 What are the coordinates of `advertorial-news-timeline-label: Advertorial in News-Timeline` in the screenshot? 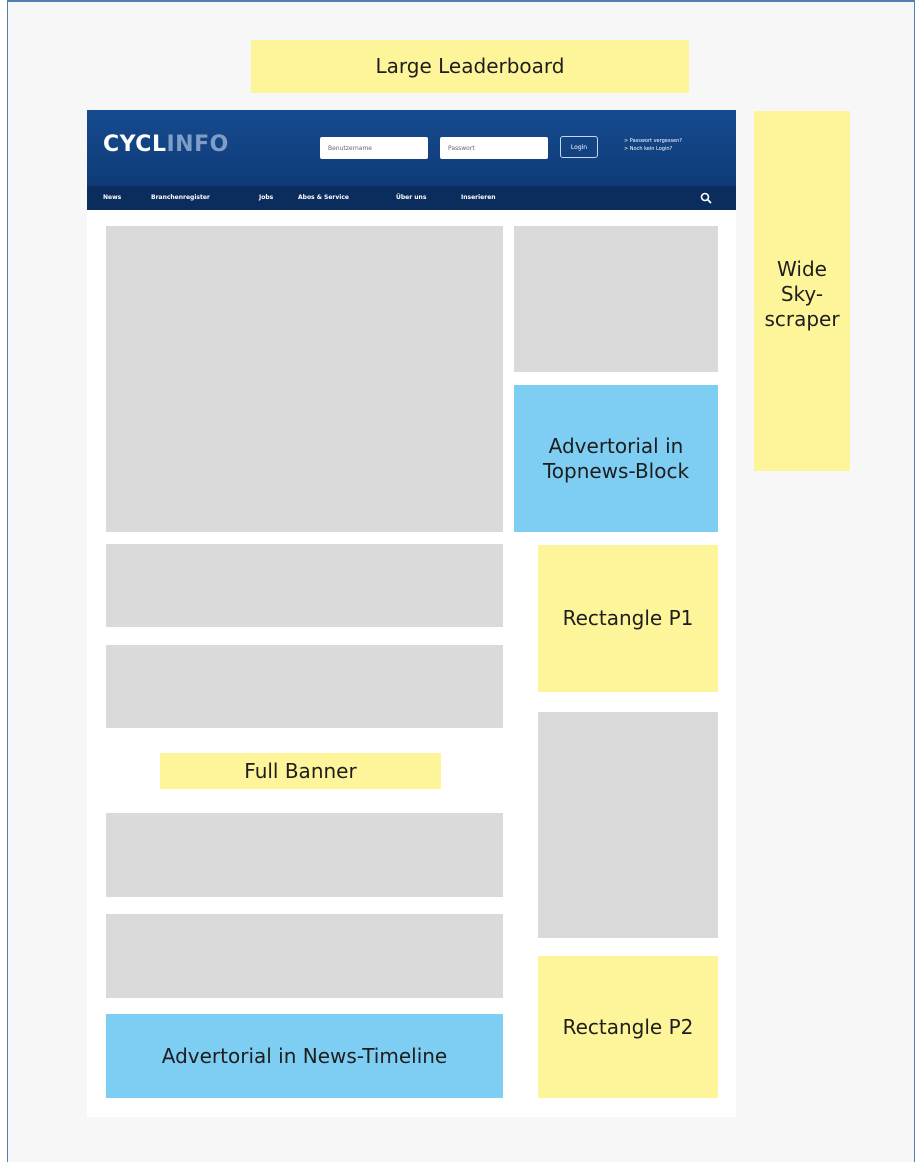 It's located at (304, 1055).